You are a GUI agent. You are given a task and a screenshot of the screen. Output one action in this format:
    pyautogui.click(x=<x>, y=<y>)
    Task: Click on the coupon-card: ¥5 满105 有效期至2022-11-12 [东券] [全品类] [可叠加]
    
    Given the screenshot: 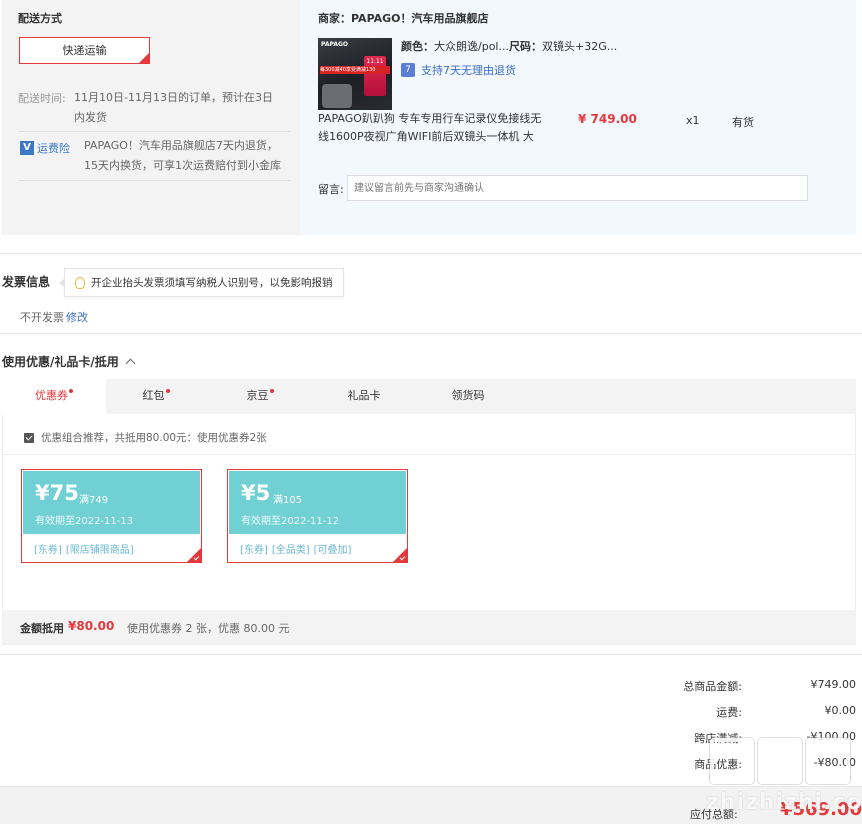 What is the action you would take?
    pyautogui.click(x=317, y=516)
    